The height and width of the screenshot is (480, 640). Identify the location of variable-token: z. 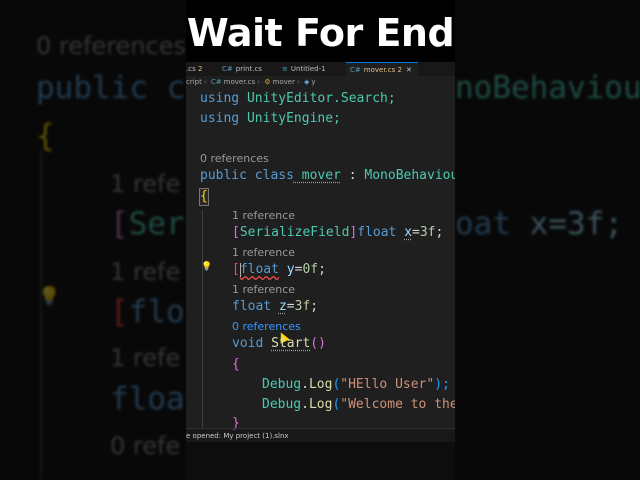
(282, 306).